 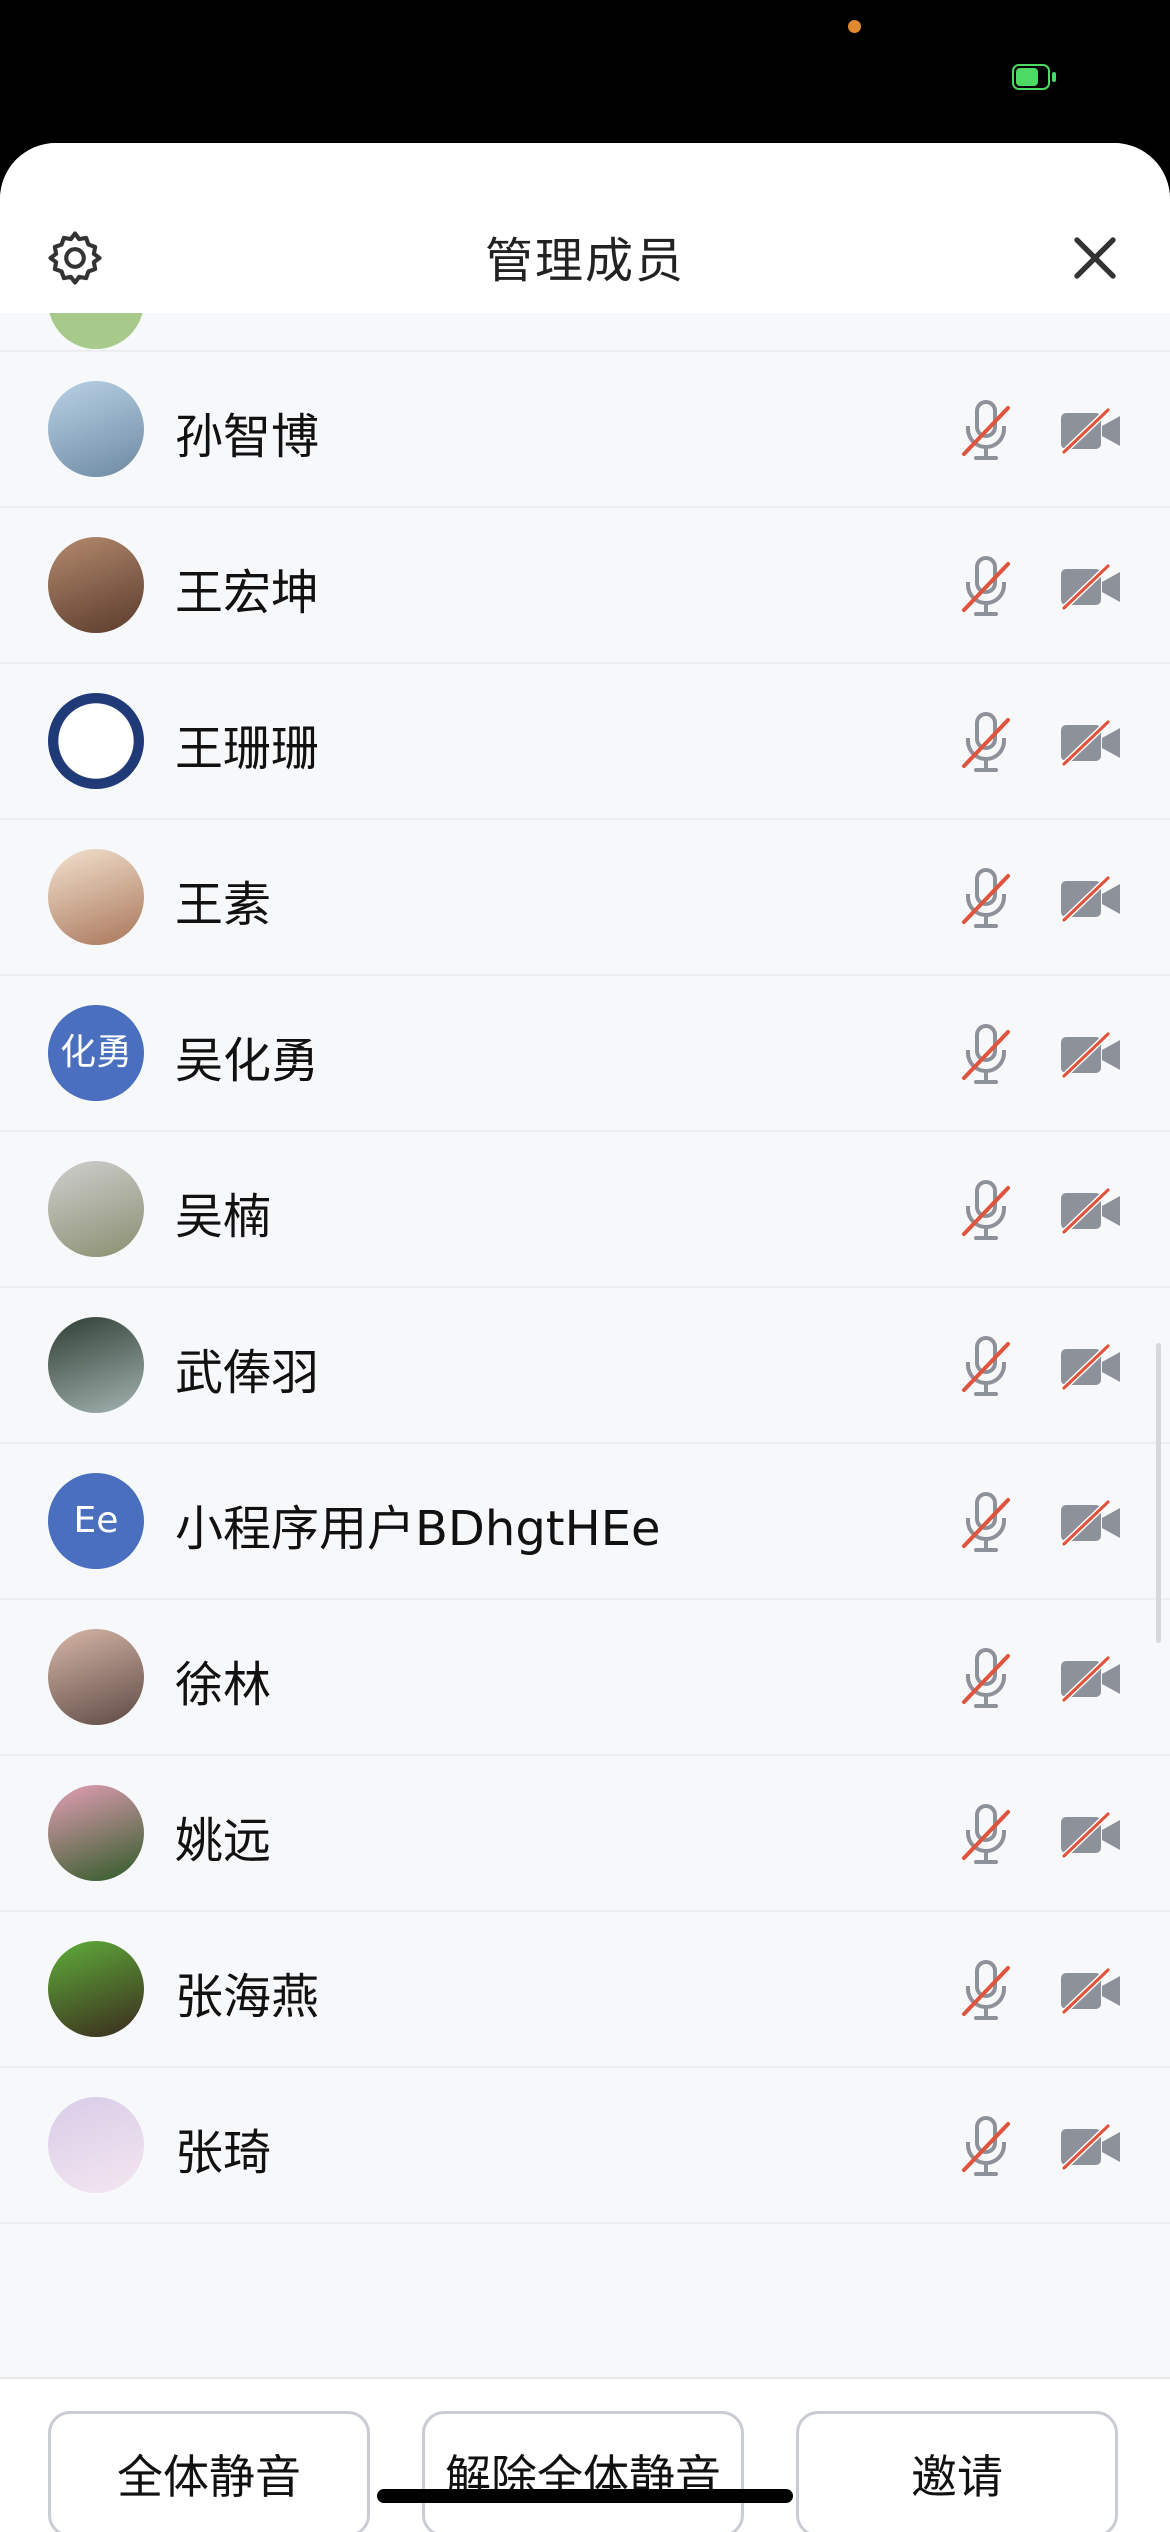 What do you see at coordinates (223, 1841) in the screenshot?
I see `member-name: 姚远` at bounding box center [223, 1841].